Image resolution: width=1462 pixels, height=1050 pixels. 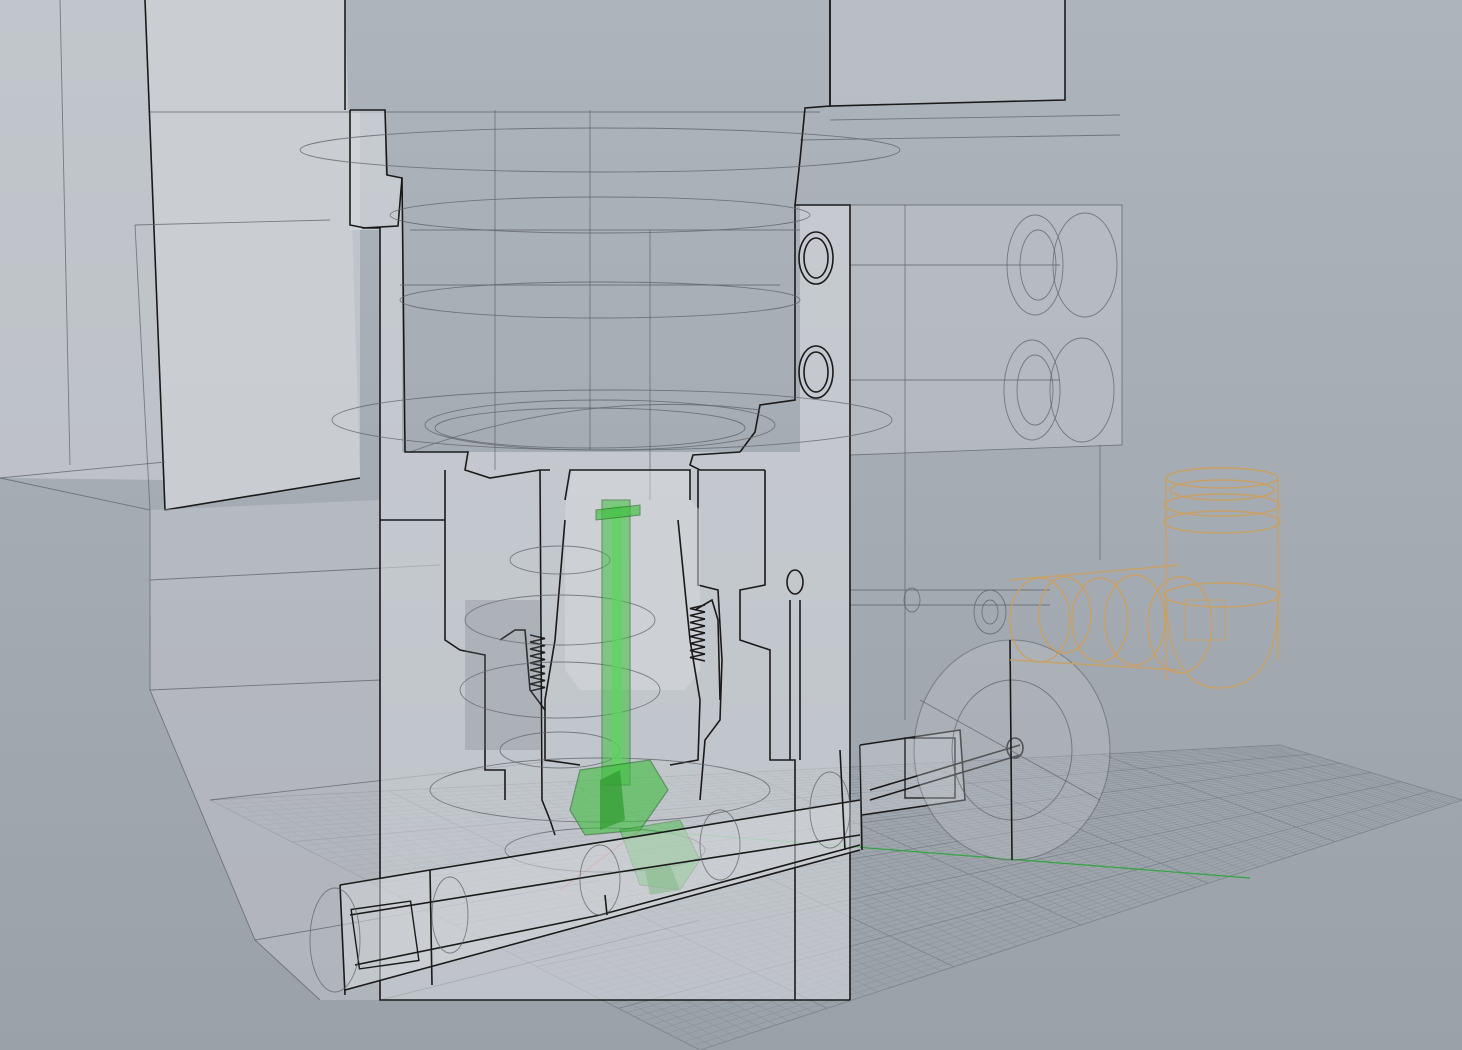 What do you see at coordinates (960, 70) in the screenshot?
I see `rear-housing-block` at bounding box center [960, 70].